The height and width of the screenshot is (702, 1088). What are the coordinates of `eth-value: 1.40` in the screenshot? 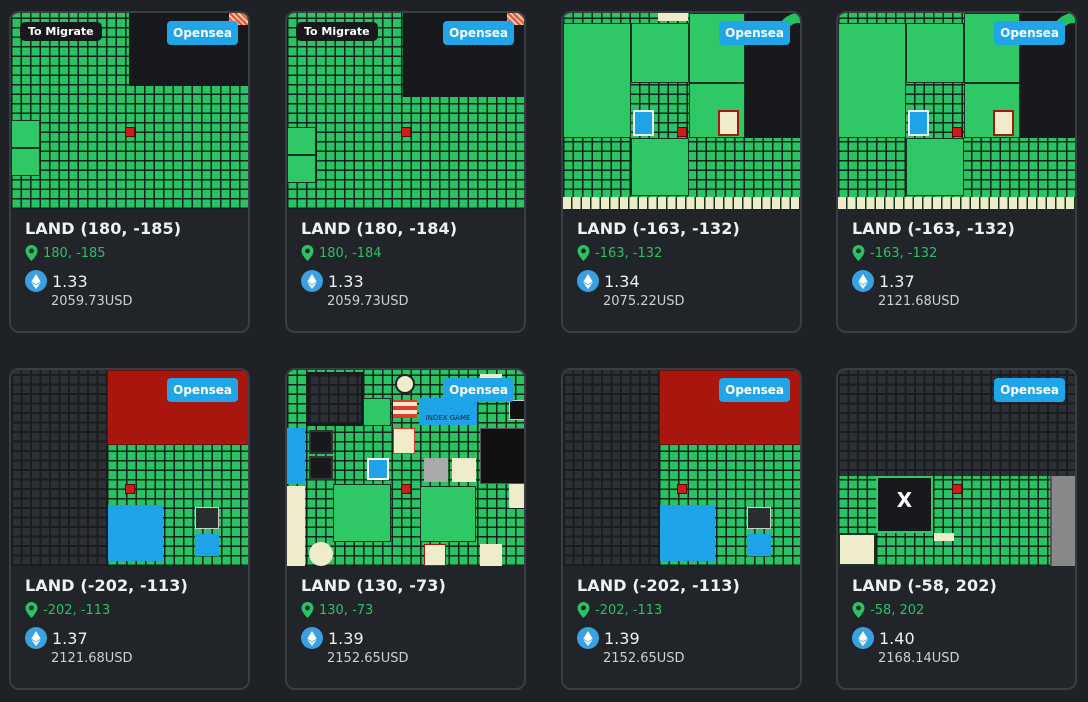 It's located at (897, 638).